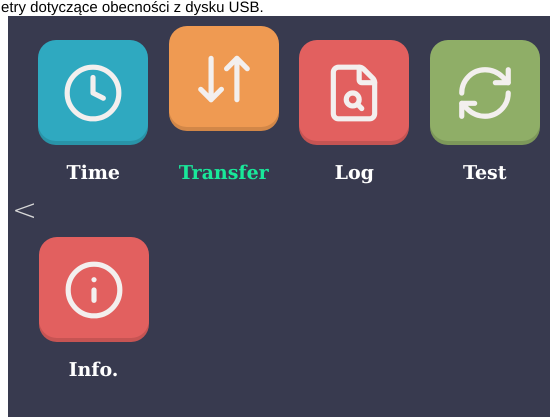  What do you see at coordinates (484, 173) in the screenshot?
I see `tile-label: Test` at bounding box center [484, 173].